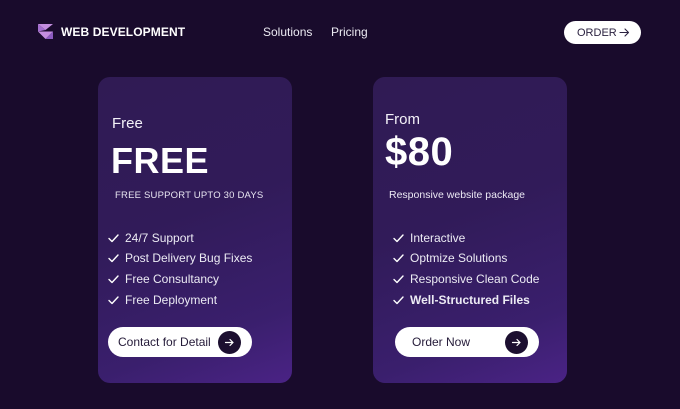 This screenshot has height=409, width=680. What do you see at coordinates (189, 195) in the screenshot?
I see `plan-subtitle: FREE SUPPORT UPTO 30 DAYS` at bounding box center [189, 195].